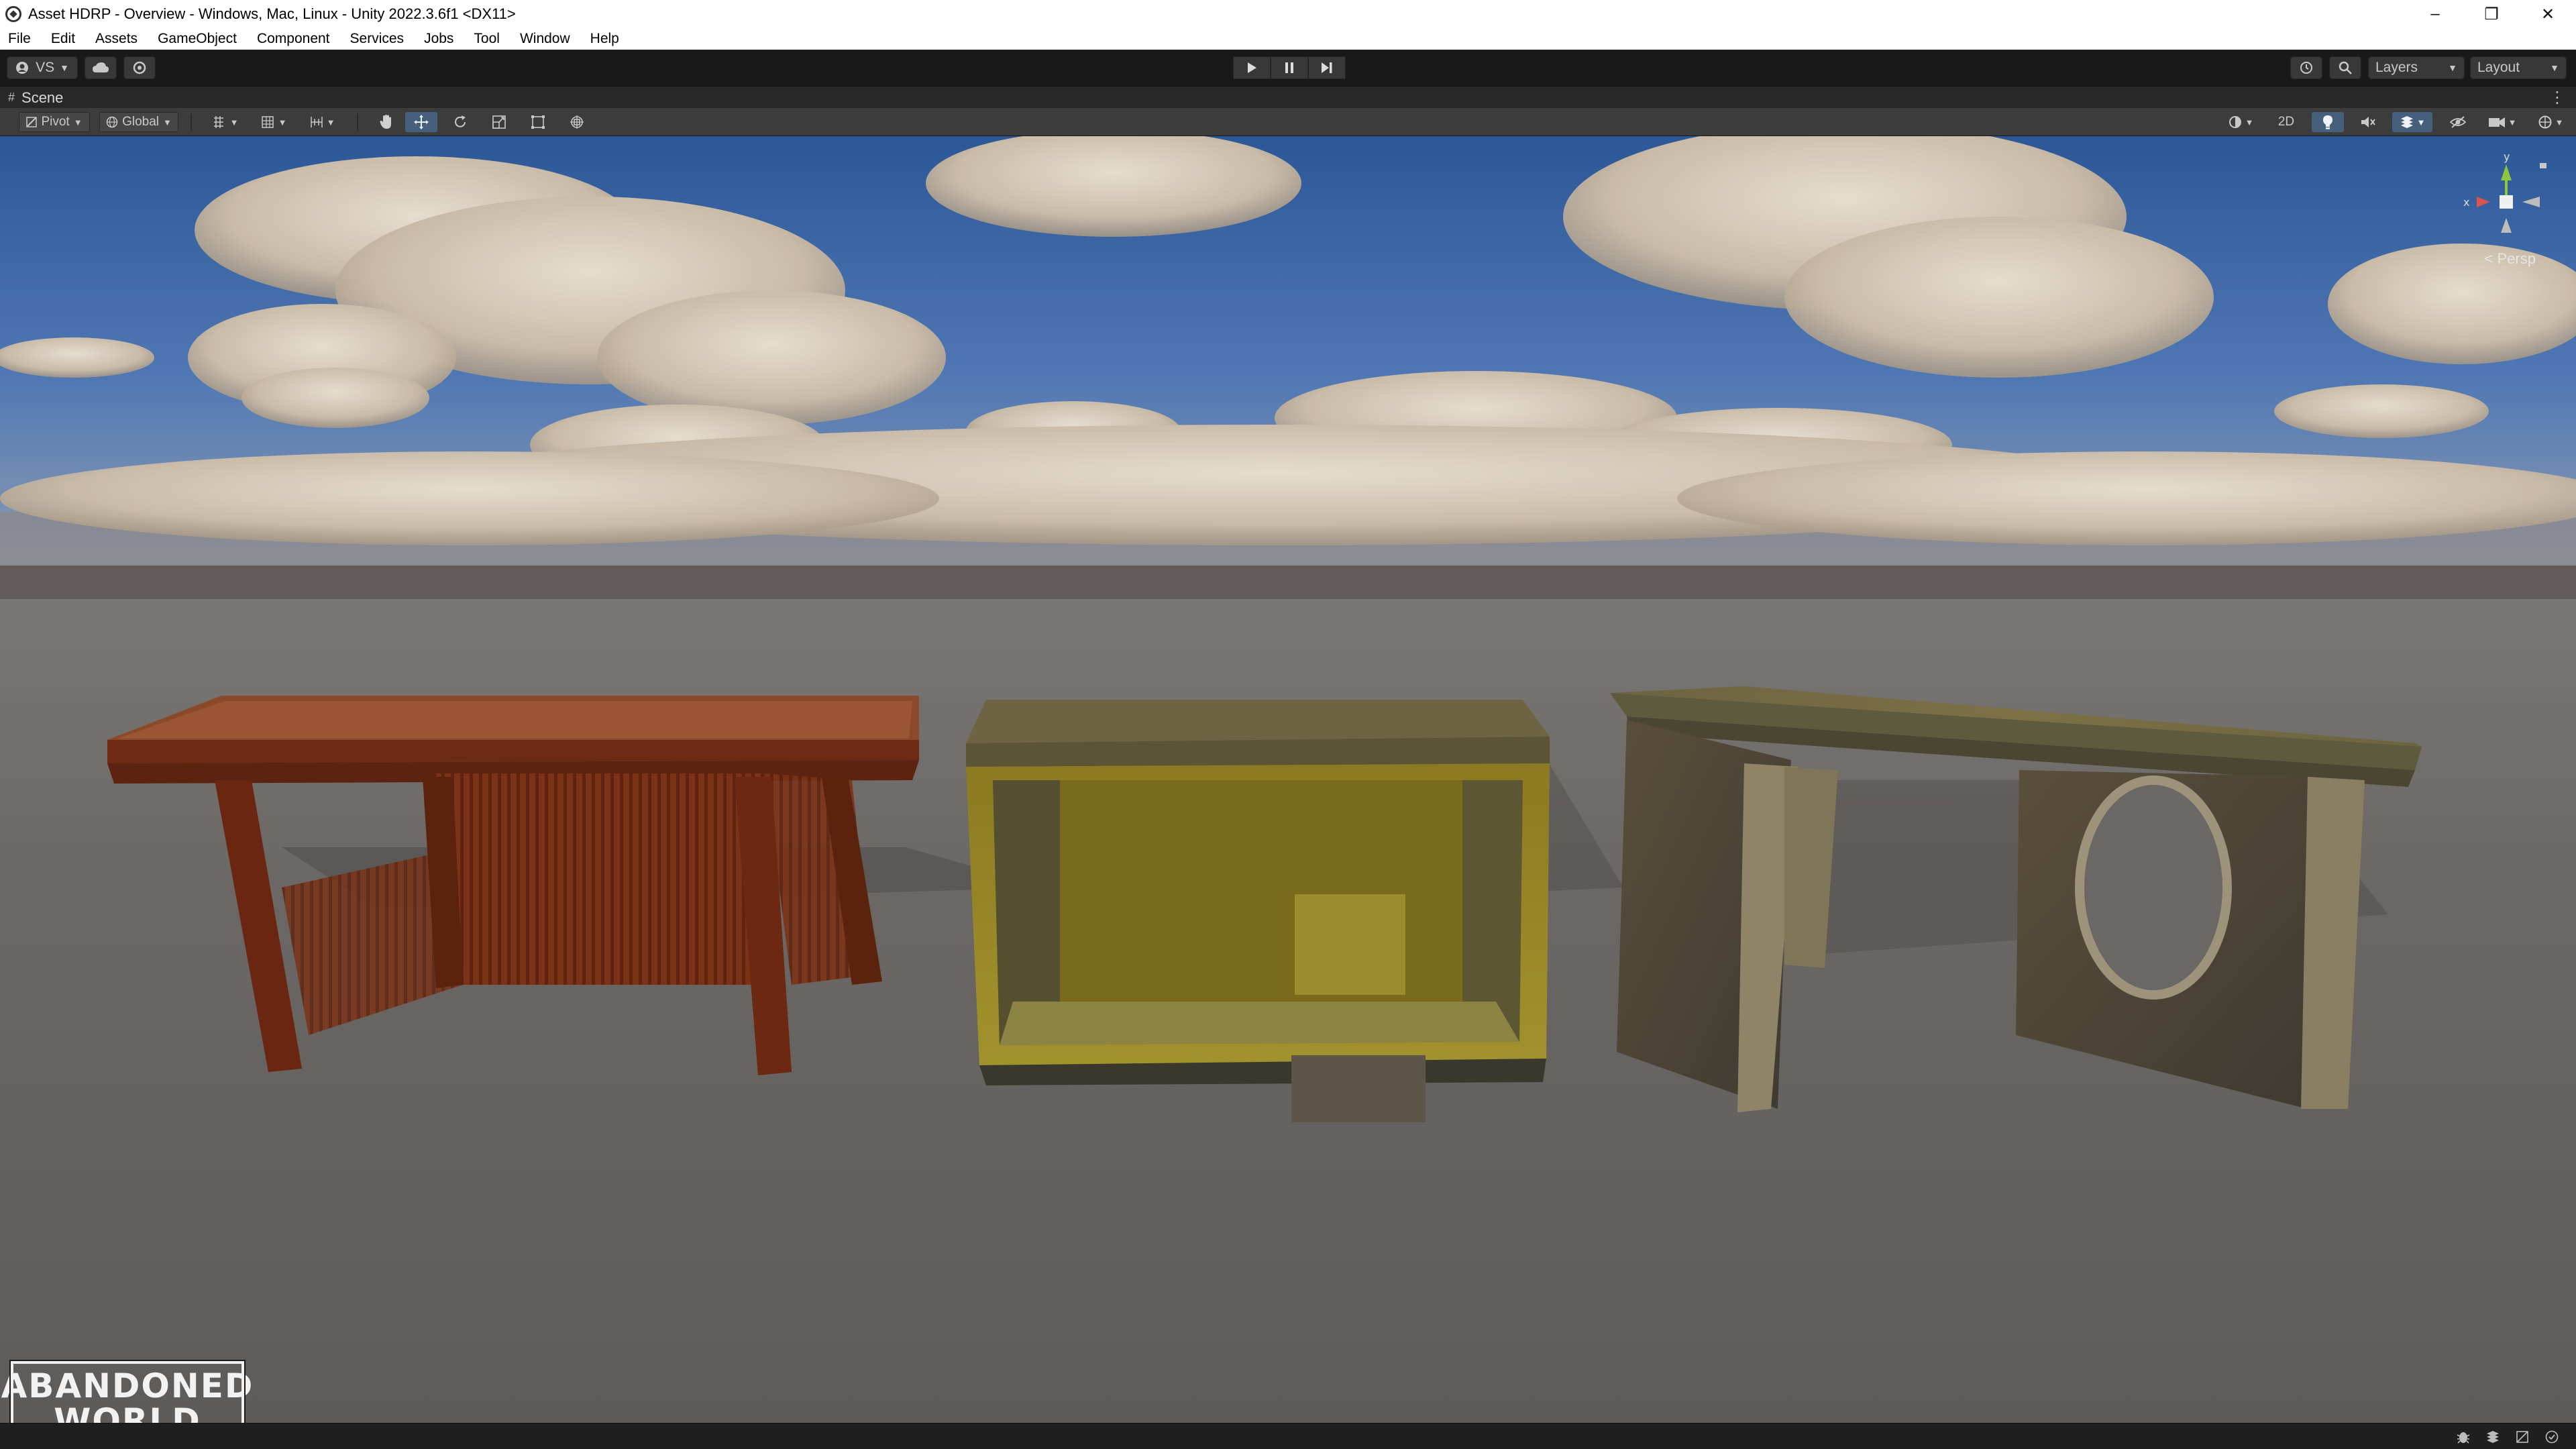 The height and width of the screenshot is (1449, 2576). I want to click on history-icon, so click(2306, 68).